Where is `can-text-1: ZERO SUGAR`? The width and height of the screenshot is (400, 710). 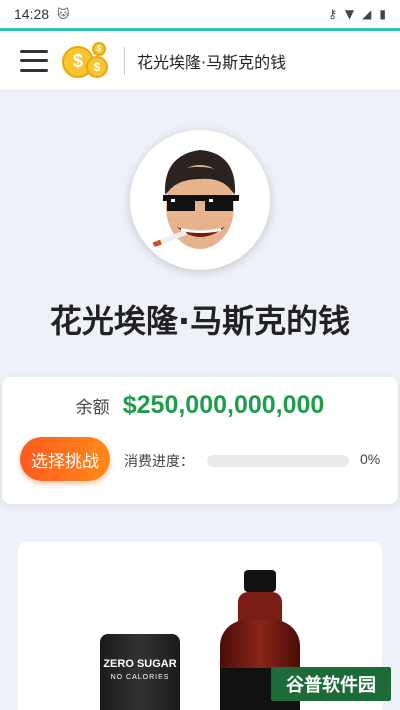 can-text-1: ZERO SUGAR is located at coordinates (140, 664).